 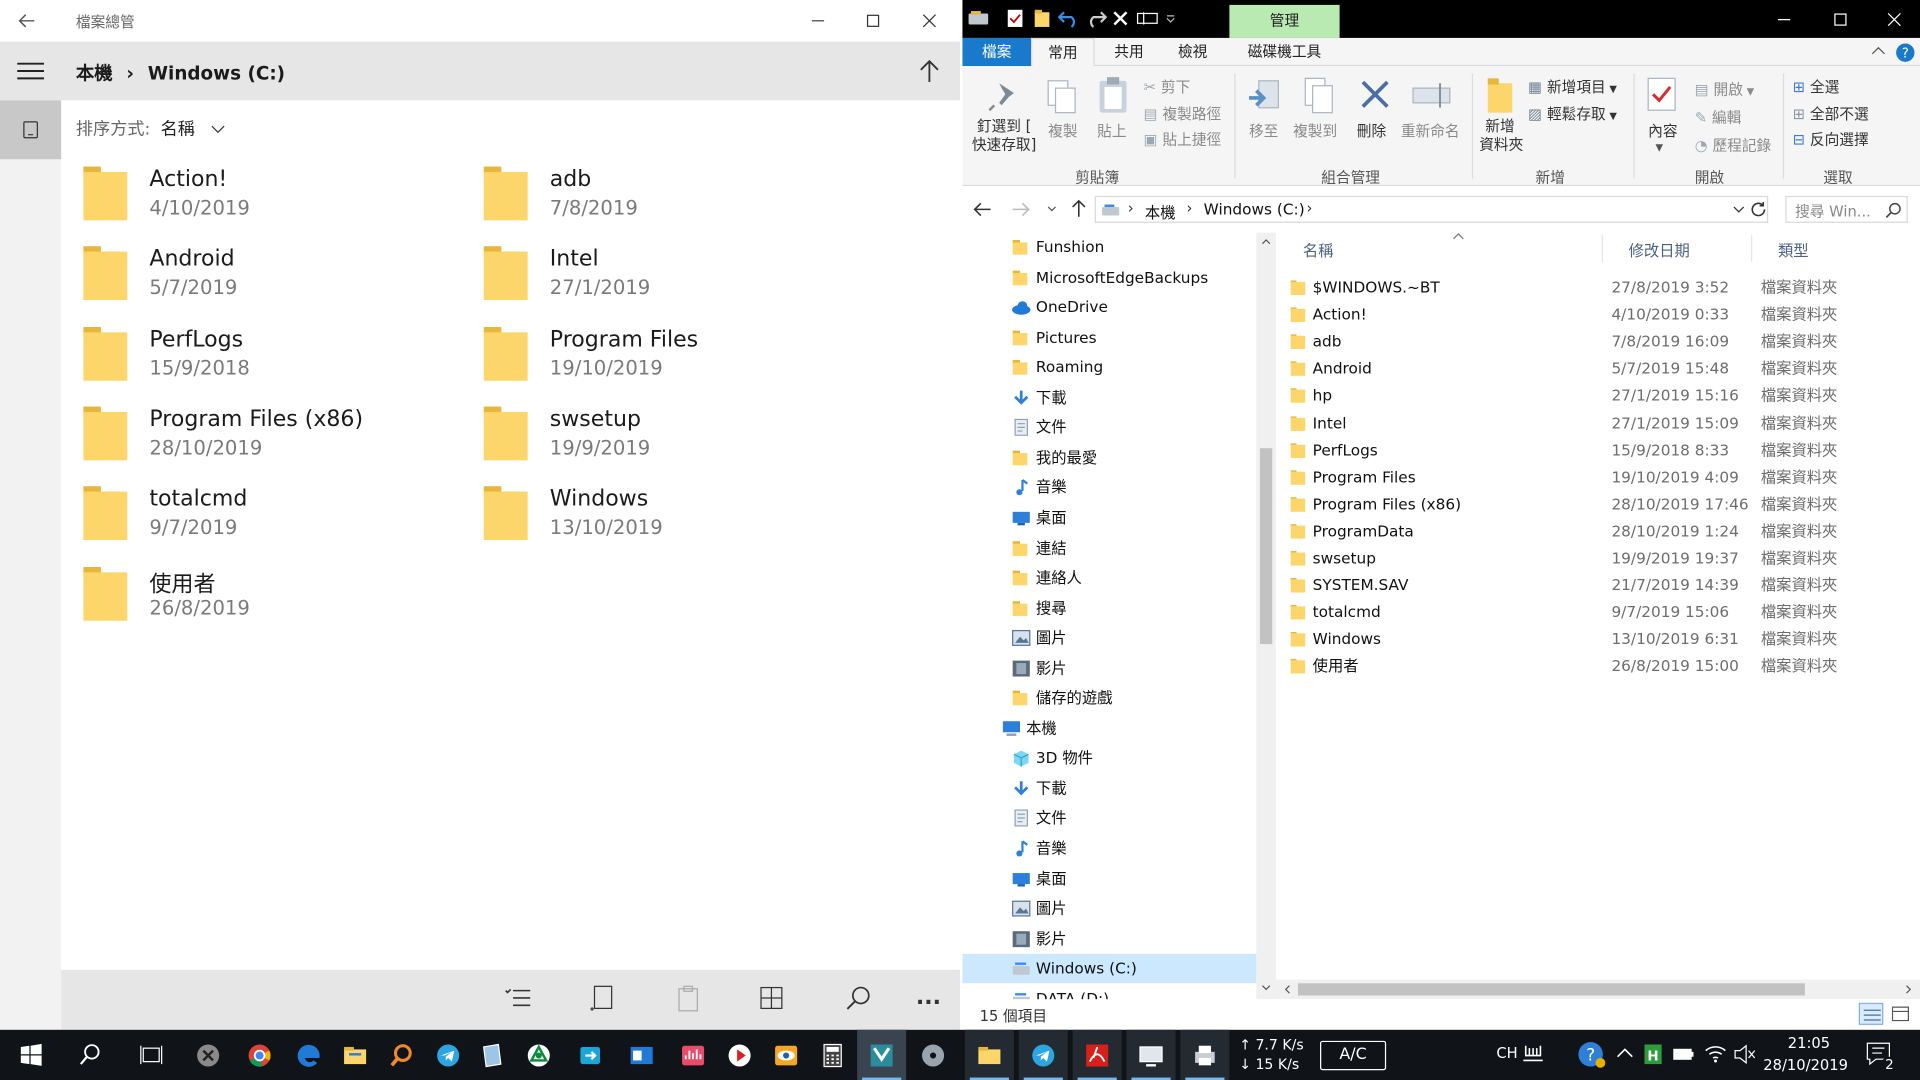 I want to click on clock-time: 21:05, so click(x=1809, y=1043).